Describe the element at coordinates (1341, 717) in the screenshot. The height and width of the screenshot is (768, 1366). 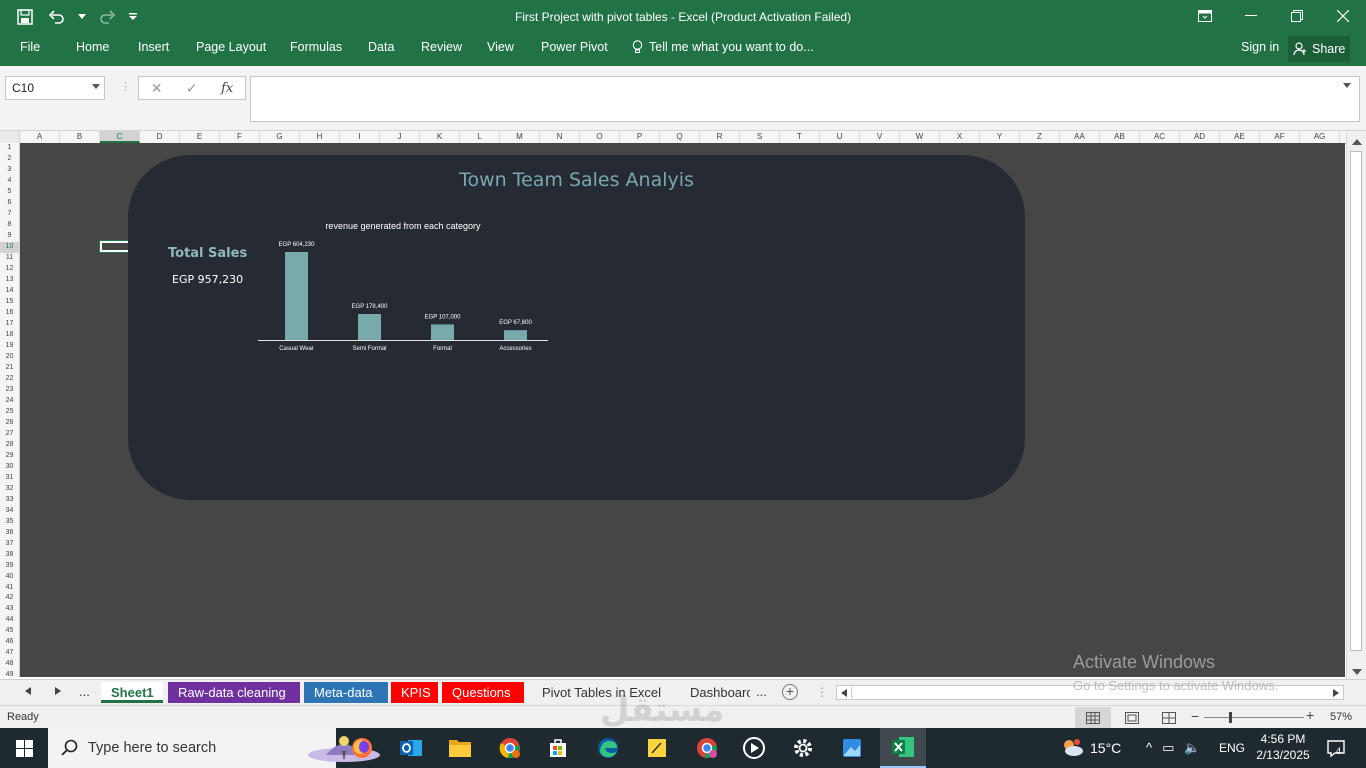
I see `zoom-level: 57%` at that location.